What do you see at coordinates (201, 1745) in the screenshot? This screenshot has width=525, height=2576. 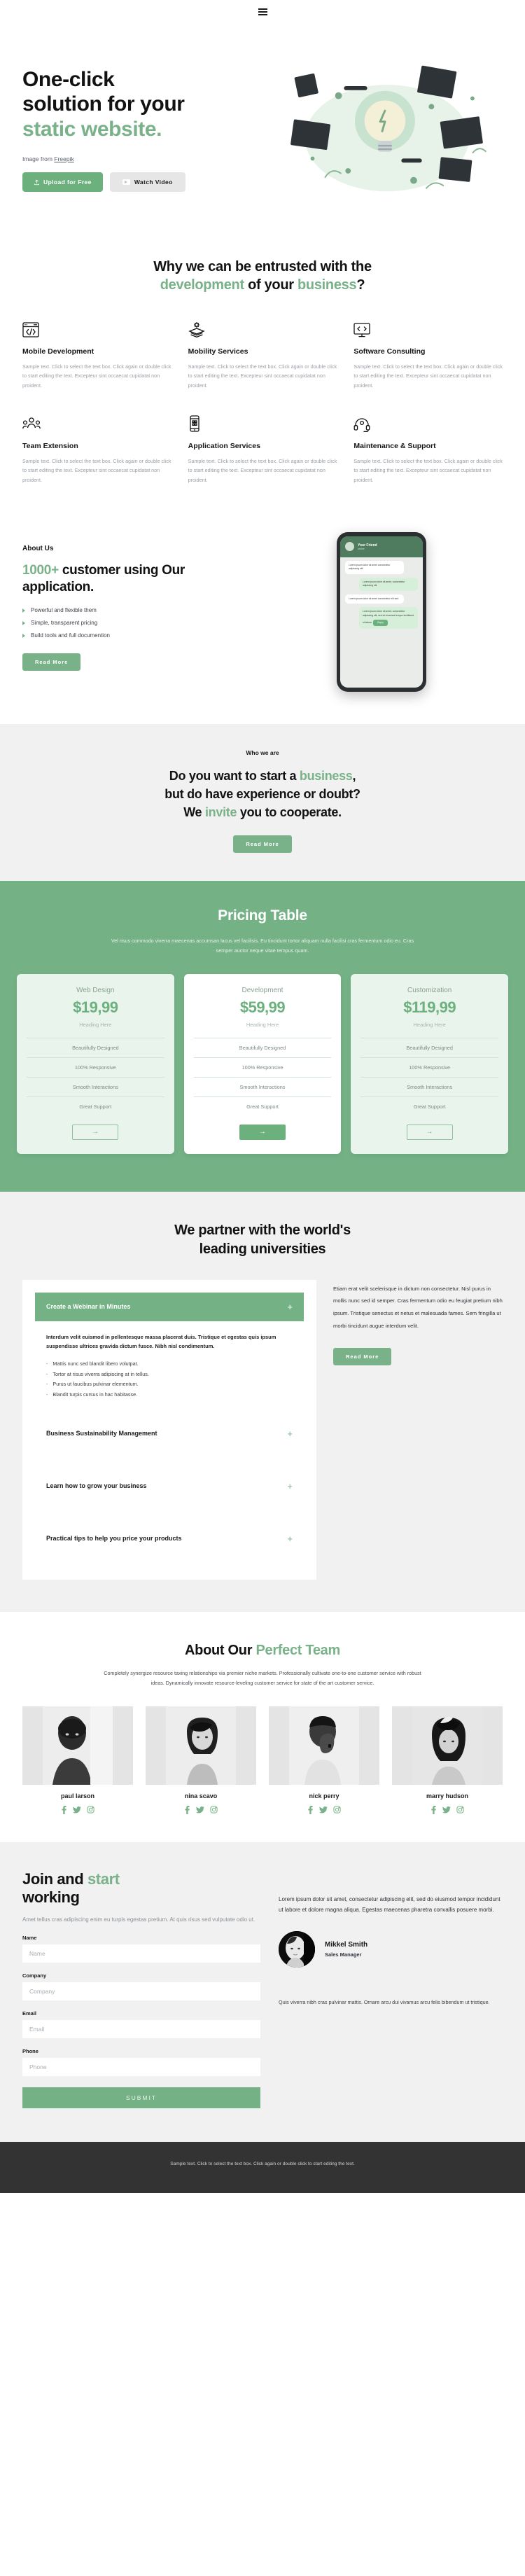 I see `member-photo` at bounding box center [201, 1745].